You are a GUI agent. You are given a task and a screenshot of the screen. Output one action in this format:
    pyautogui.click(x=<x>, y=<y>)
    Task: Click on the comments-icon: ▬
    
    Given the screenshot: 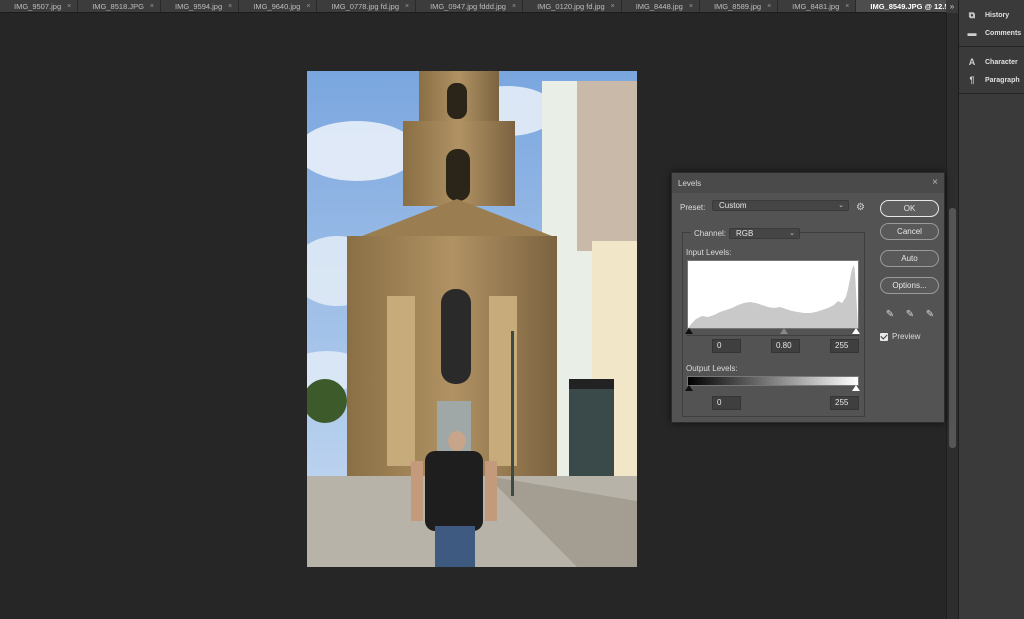 What is the action you would take?
    pyautogui.click(x=972, y=33)
    